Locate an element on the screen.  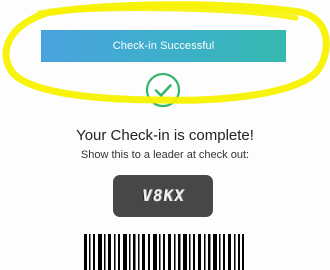
page-title: Your Check-in is complete! is located at coordinates (165, 135).